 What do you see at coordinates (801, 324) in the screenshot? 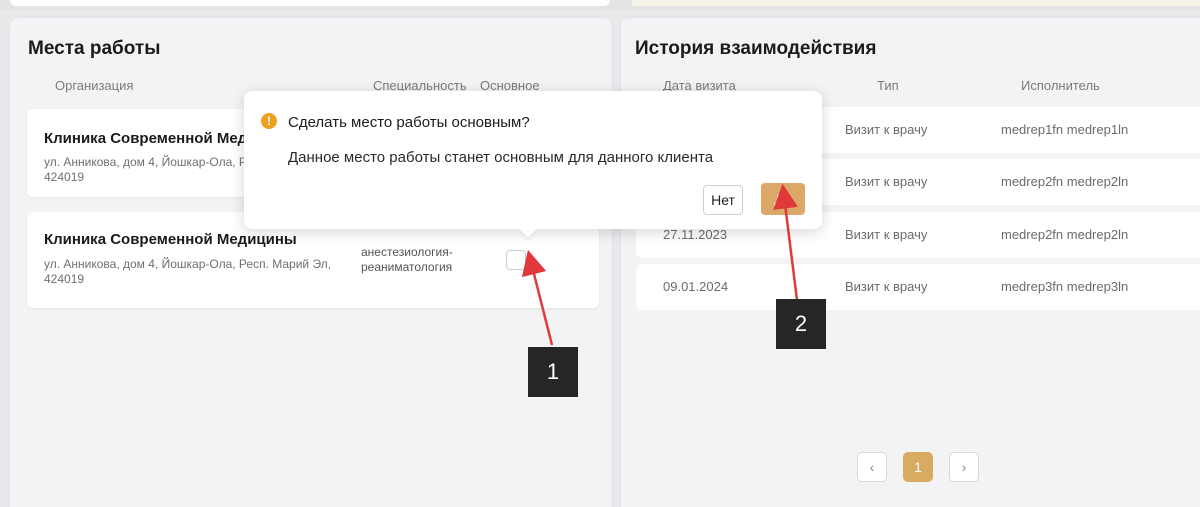
I see `annotation-badge-2: 2` at bounding box center [801, 324].